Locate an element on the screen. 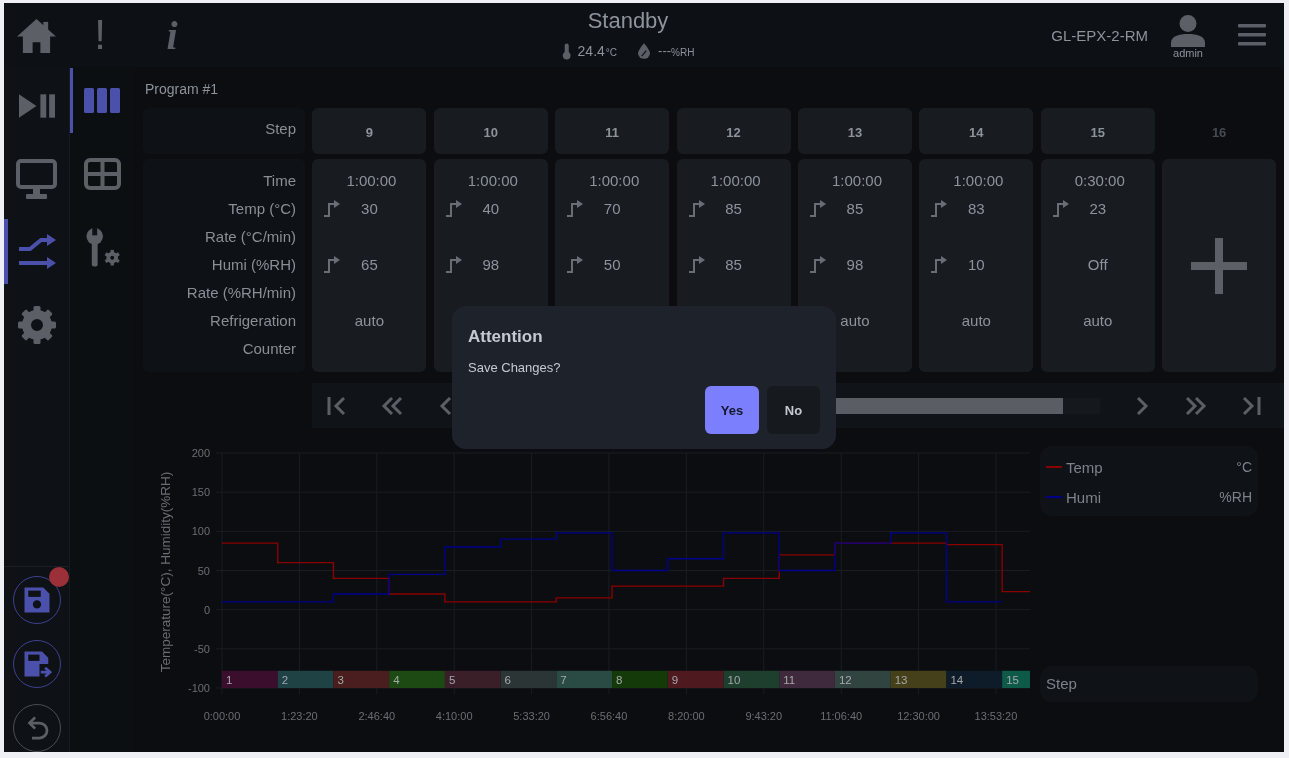  axis-tick-label: 13:53:20 is located at coordinates (996, 716).